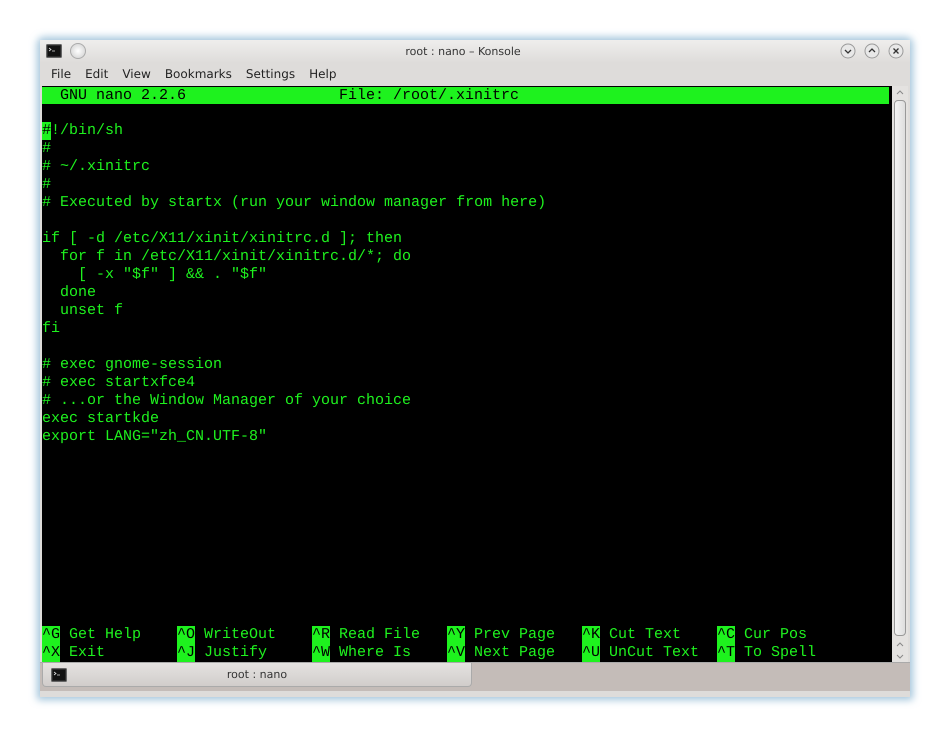  What do you see at coordinates (323, 74) in the screenshot?
I see `menu-item: Help` at bounding box center [323, 74].